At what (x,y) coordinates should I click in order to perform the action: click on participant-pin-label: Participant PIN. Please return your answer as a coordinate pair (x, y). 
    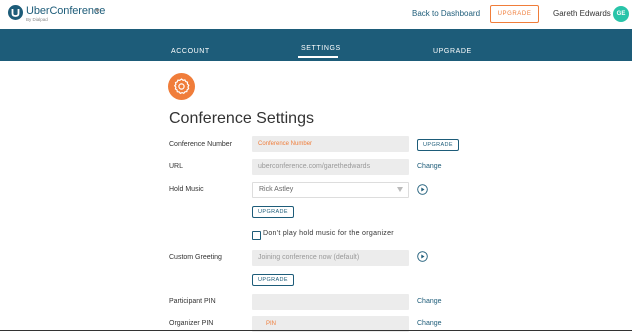
    Looking at the image, I should click on (192, 301).